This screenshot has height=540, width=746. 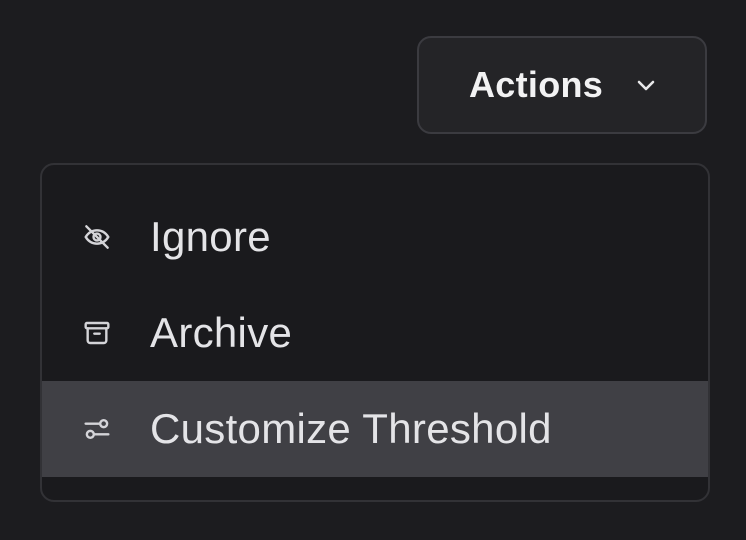 I want to click on menu-item-label: Archive, so click(x=221, y=332).